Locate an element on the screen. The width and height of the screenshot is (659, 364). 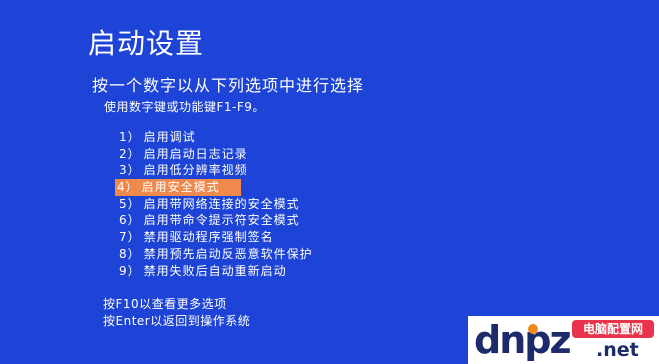
option-boot-logging: 2） 启用启动日志记录 is located at coordinates (214, 154).